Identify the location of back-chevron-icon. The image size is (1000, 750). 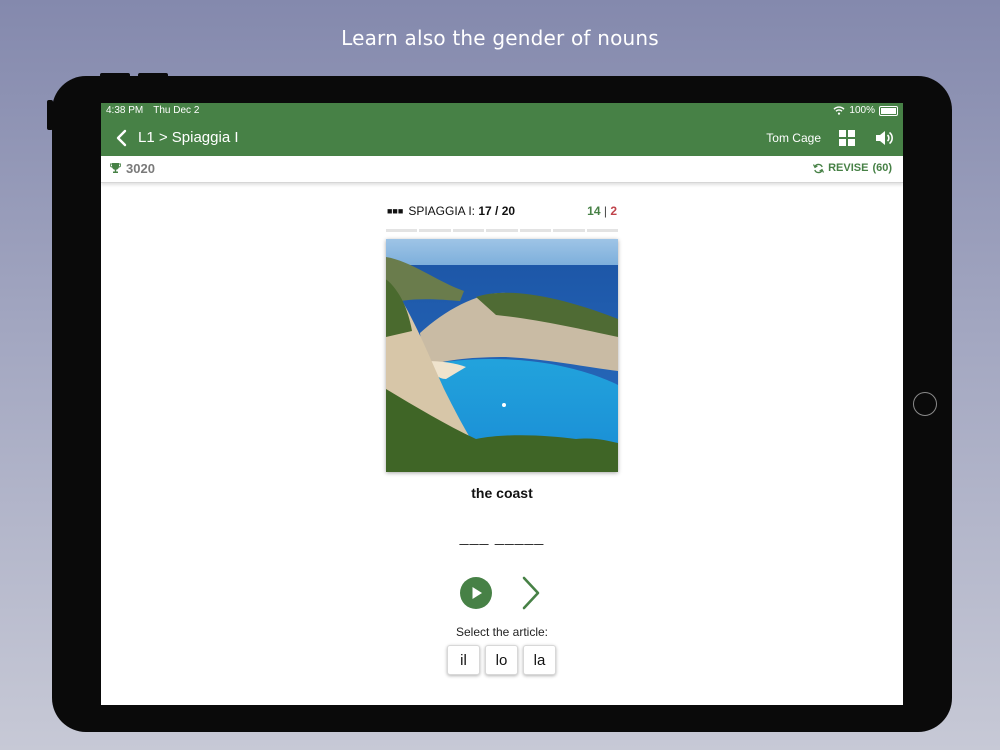
(123, 138).